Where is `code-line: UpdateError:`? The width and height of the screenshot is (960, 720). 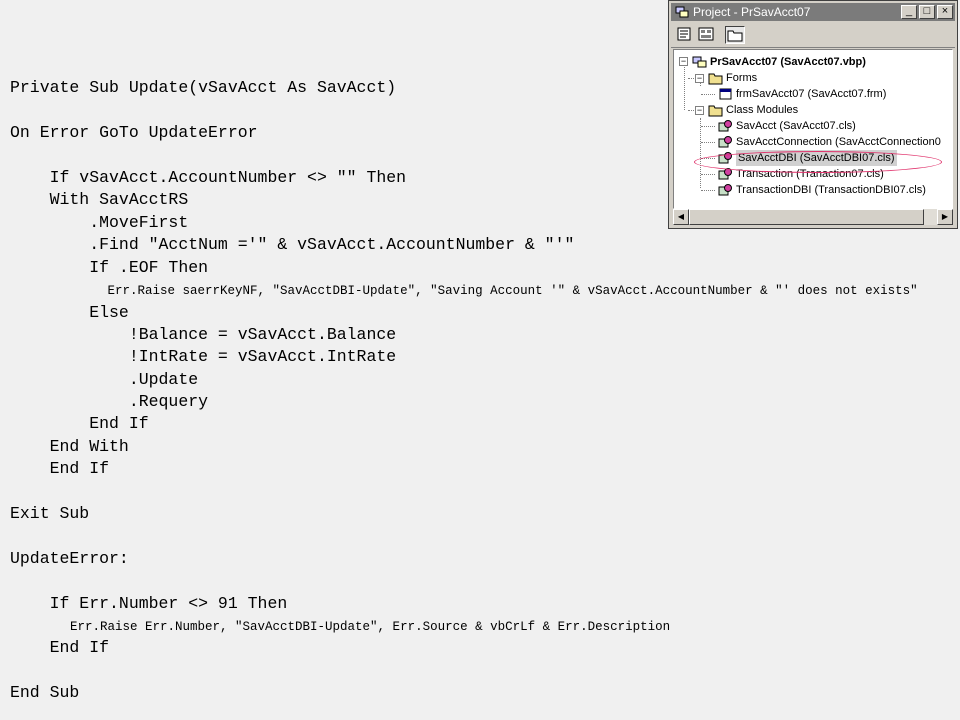 code-line: UpdateError: is located at coordinates (69, 558).